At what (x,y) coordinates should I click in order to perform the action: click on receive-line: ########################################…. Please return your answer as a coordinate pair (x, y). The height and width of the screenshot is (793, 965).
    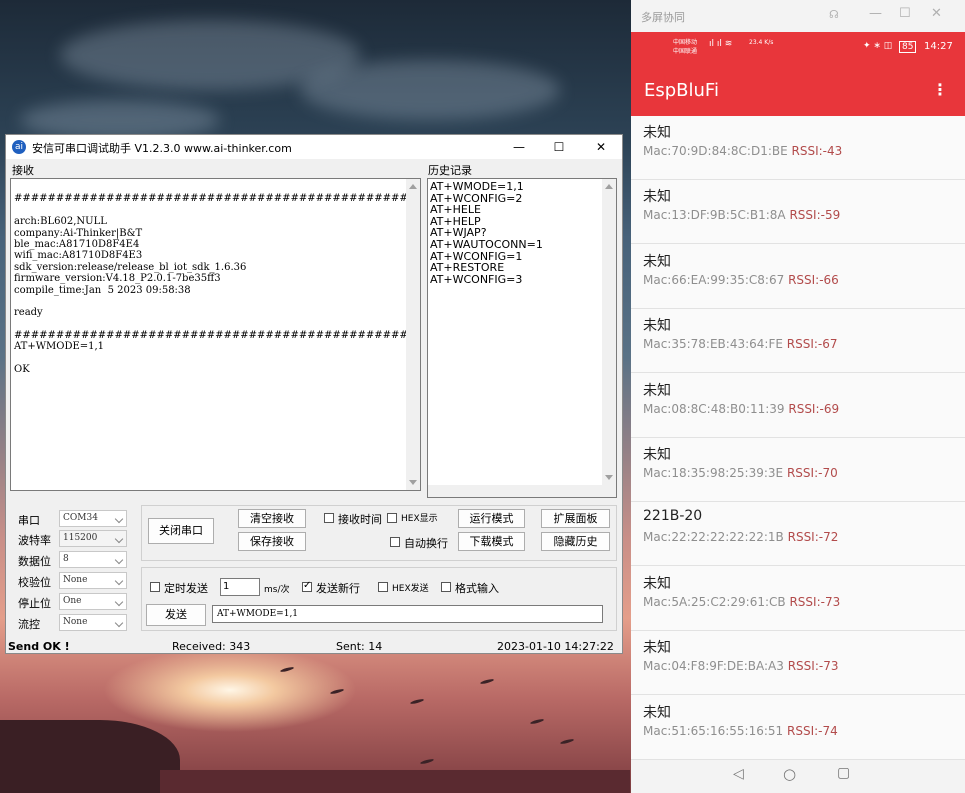
    Looking at the image, I should click on (215, 336).